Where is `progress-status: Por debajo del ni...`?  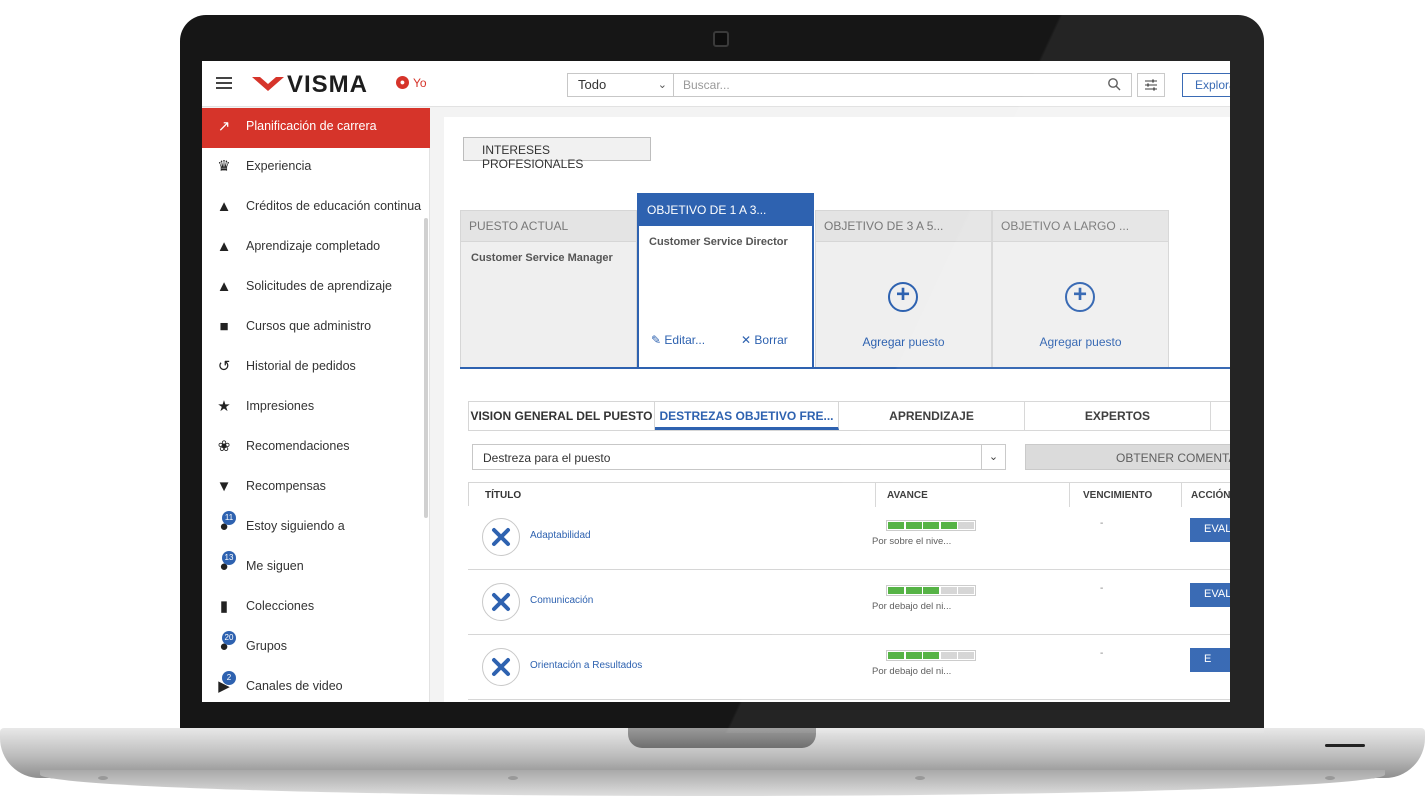 progress-status: Por debajo del ni... is located at coordinates (912, 606).